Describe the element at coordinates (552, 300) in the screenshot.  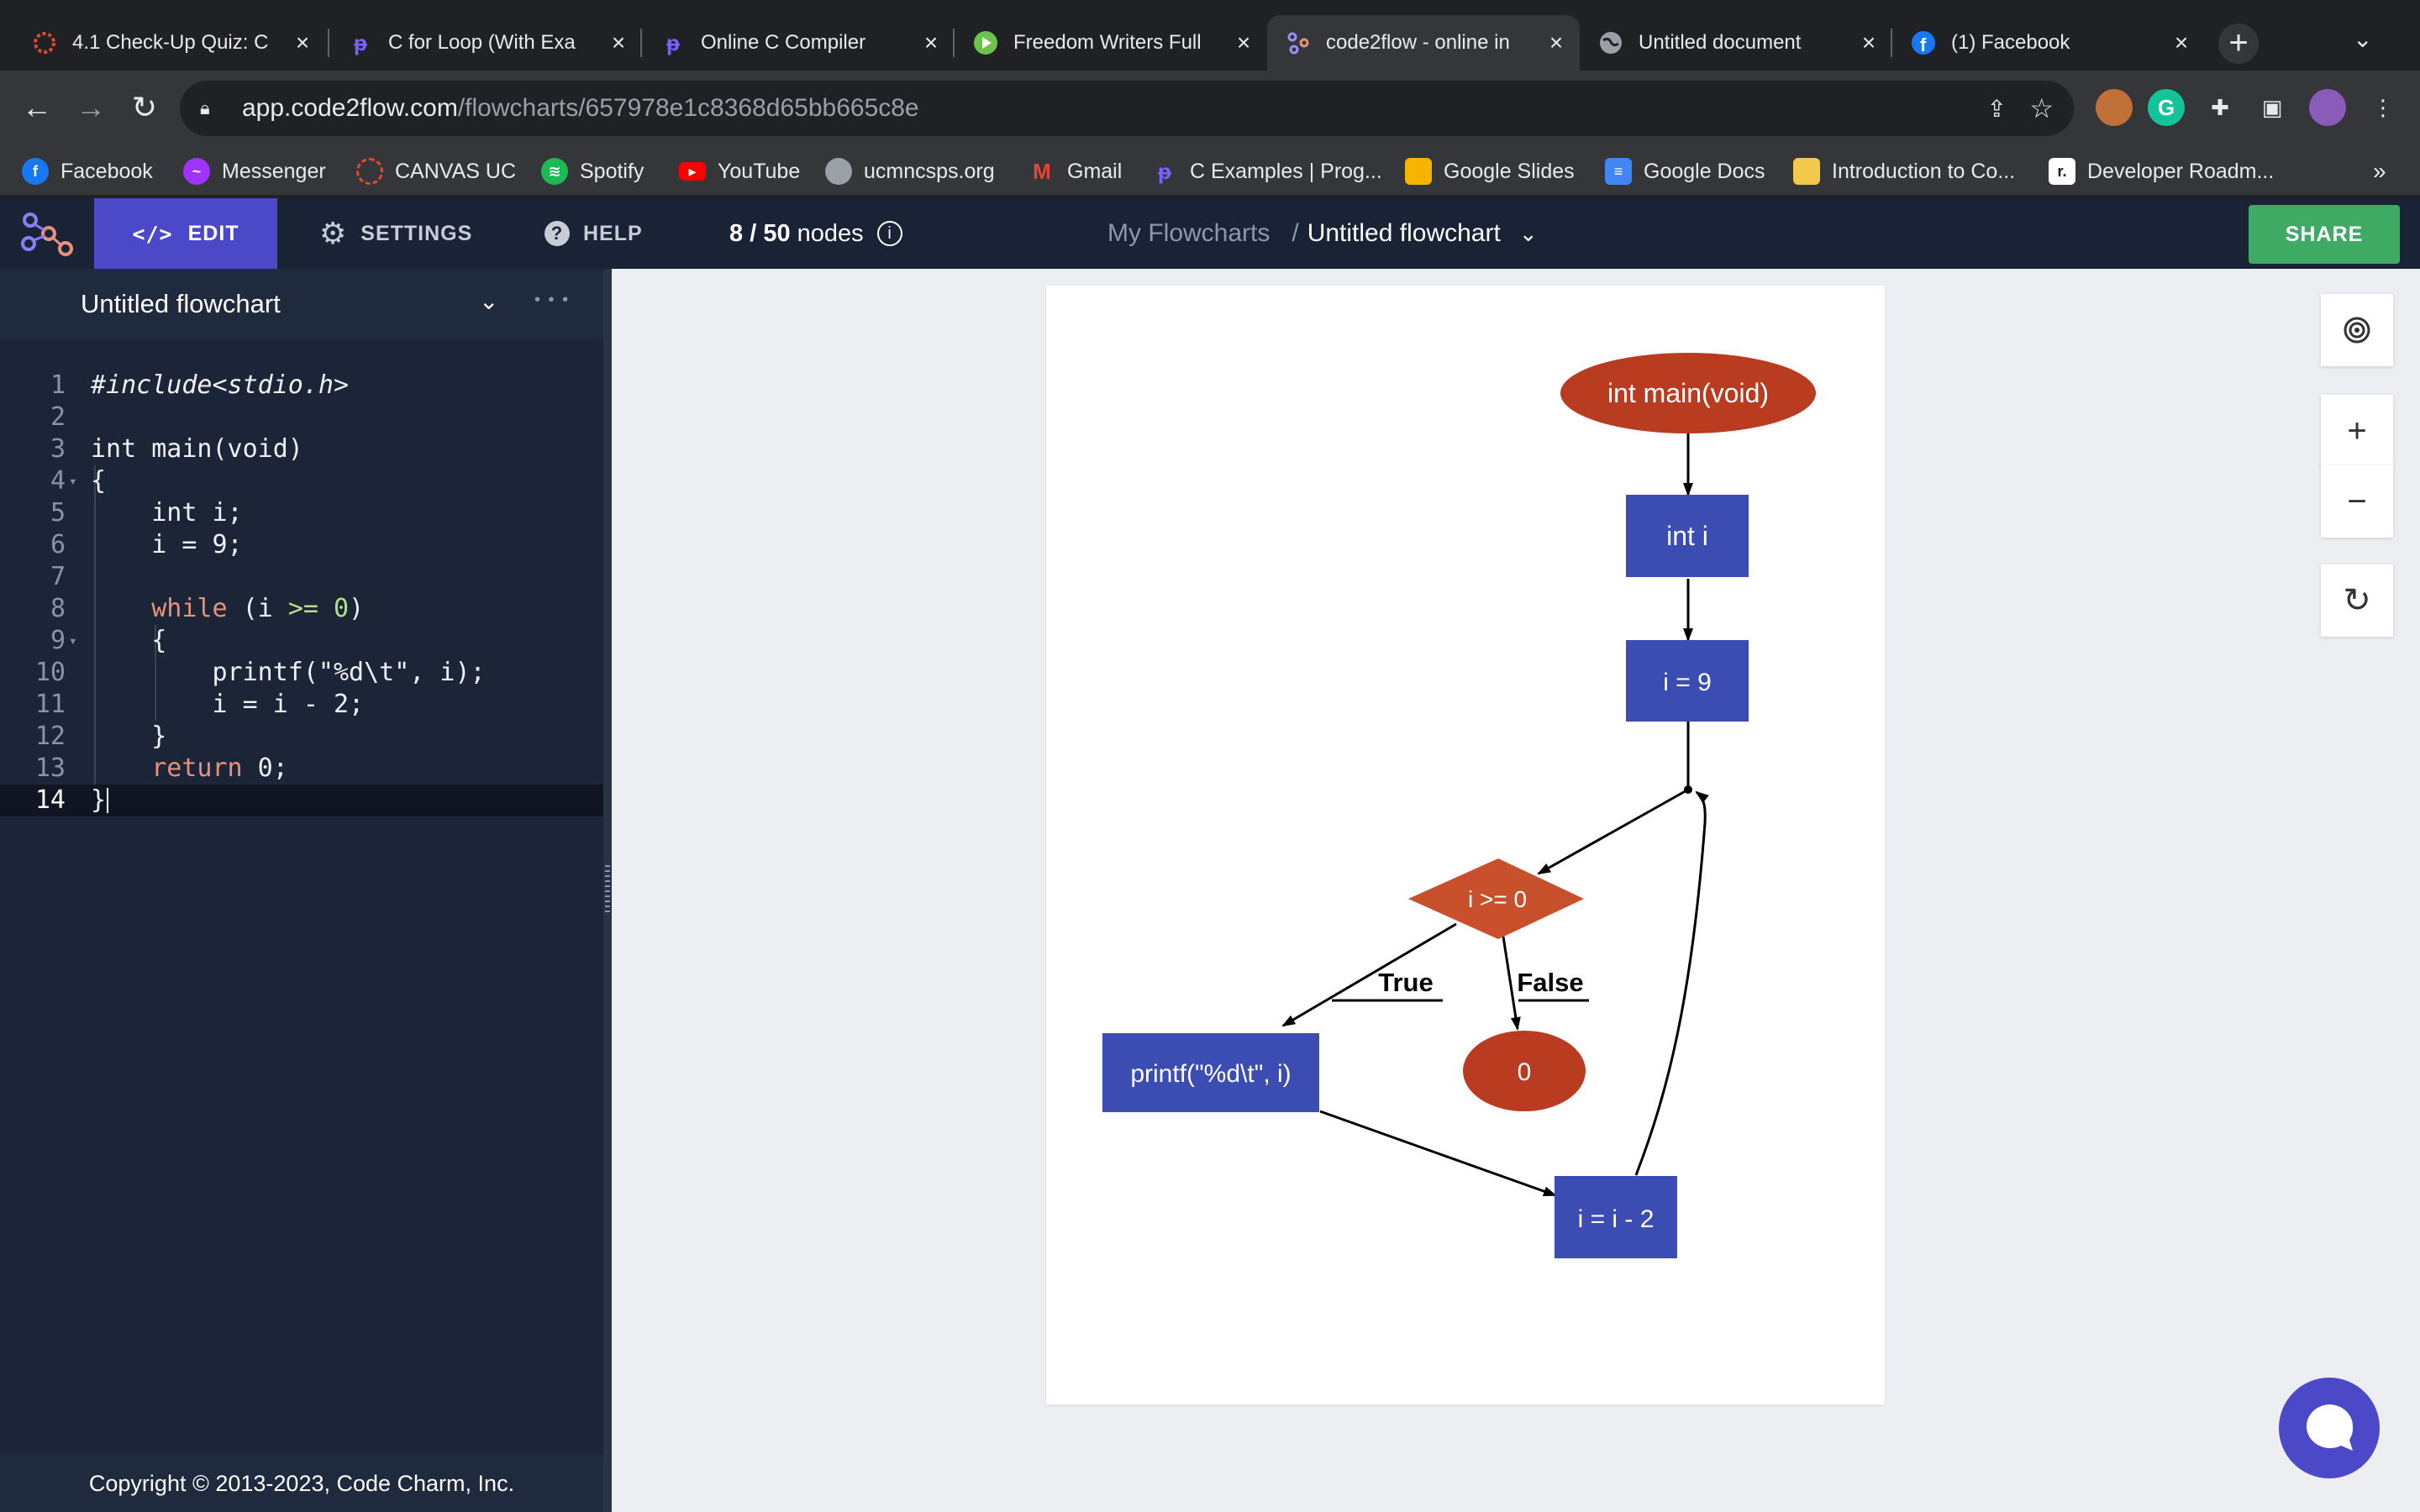
I see `more-options-icon: • • •` at that location.